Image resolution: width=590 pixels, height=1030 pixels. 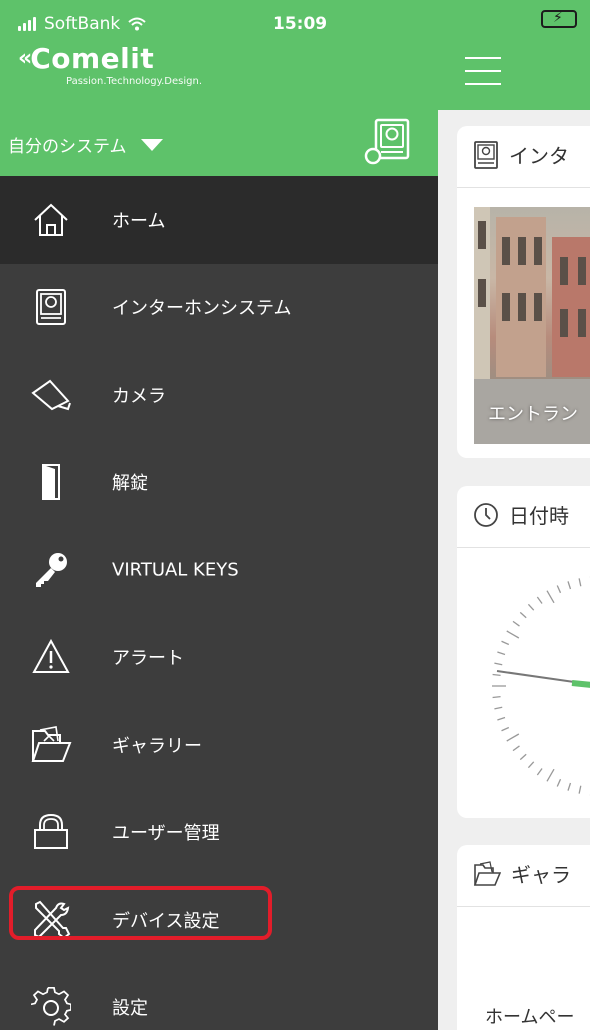 What do you see at coordinates (300, 24) in the screenshot?
I see `status-time: 15:09` at bounding box center [300, 24].